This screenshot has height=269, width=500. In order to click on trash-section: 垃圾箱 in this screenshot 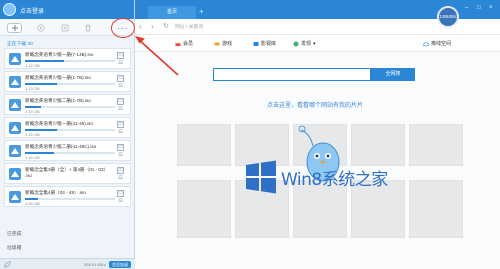, I will do `click(14, 247)`.